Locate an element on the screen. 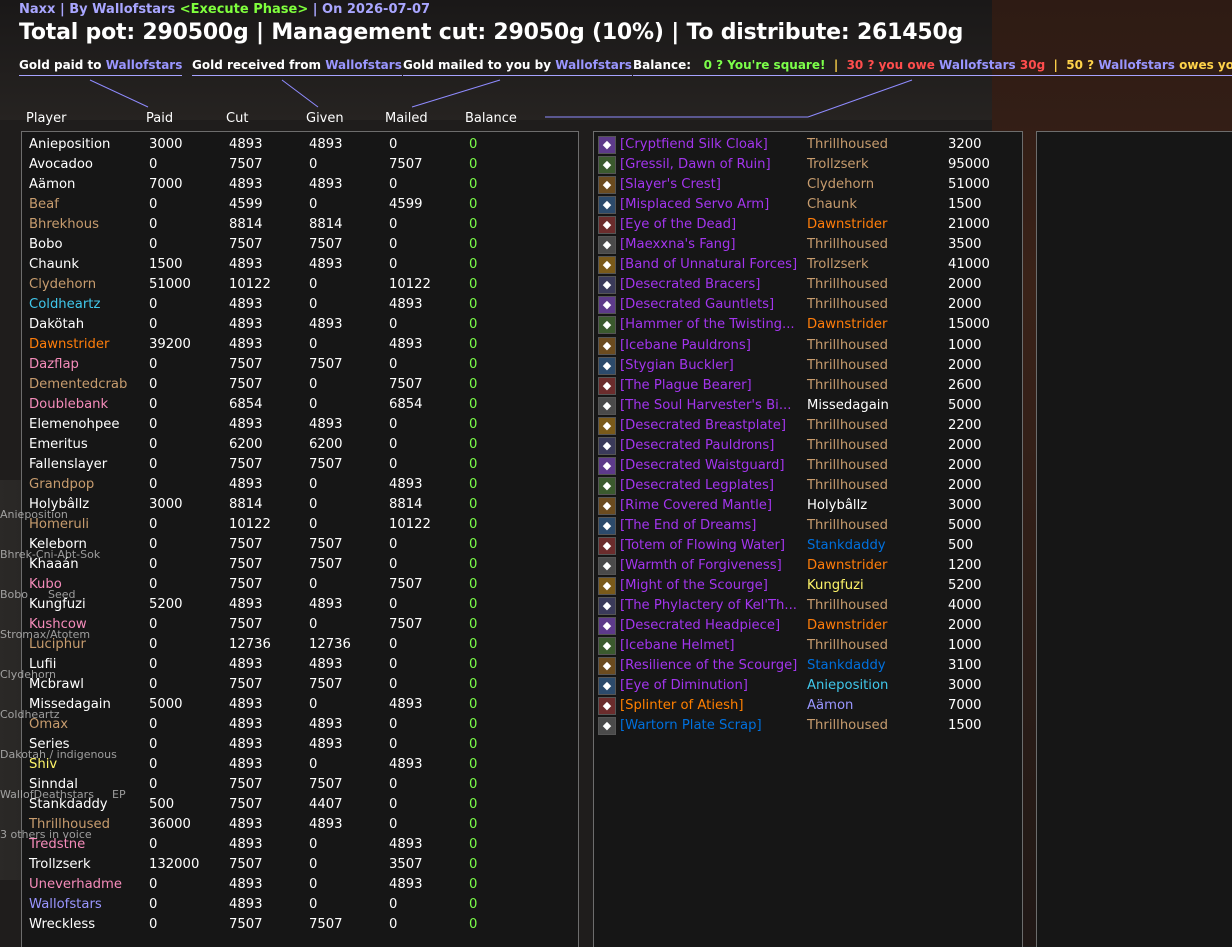 This screenshot has height=947, width=1232. player-row: Sinndal 0 7507 7507 0 0 is located at coordinates (292, 785).